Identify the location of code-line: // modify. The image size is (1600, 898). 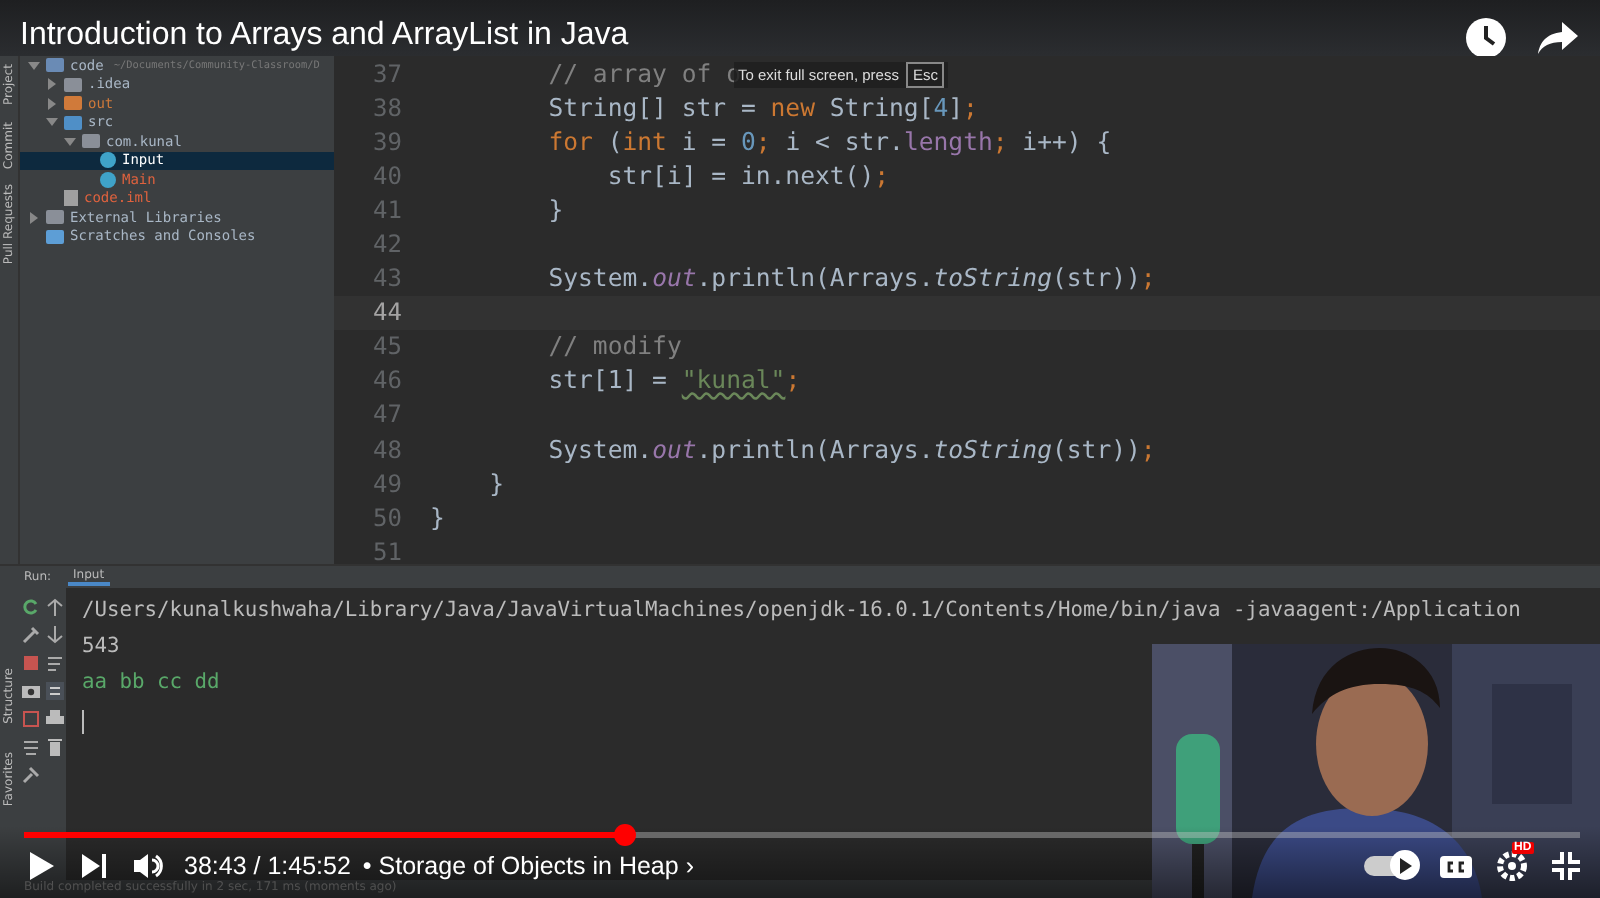
(614, 346).